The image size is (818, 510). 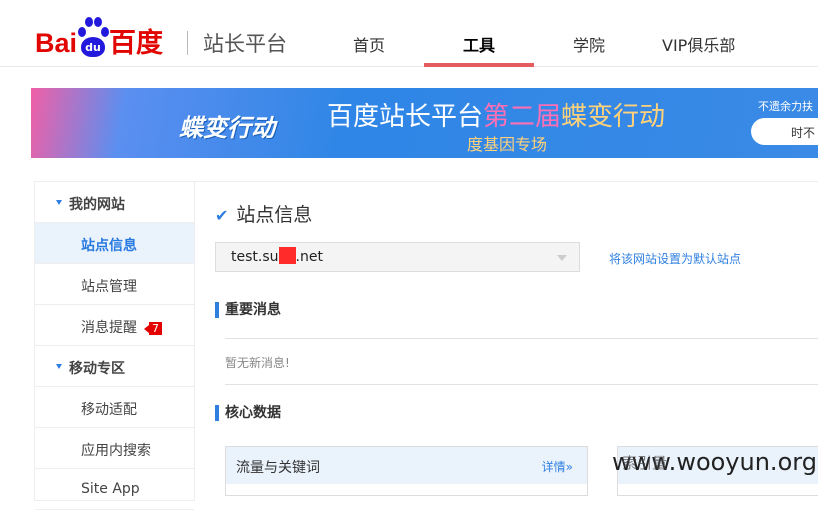 What do you see at coordinates (153, 328) in the screenshot?
I see `notification-badge: 7` at bounding box center [153, 328].